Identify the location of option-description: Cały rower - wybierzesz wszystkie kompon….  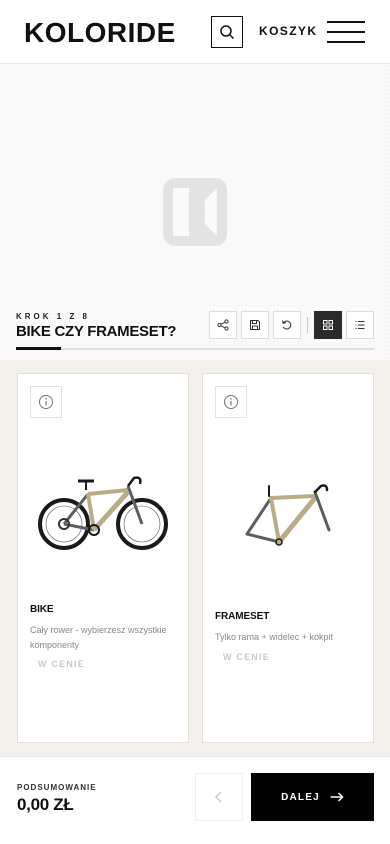
(98, 637).